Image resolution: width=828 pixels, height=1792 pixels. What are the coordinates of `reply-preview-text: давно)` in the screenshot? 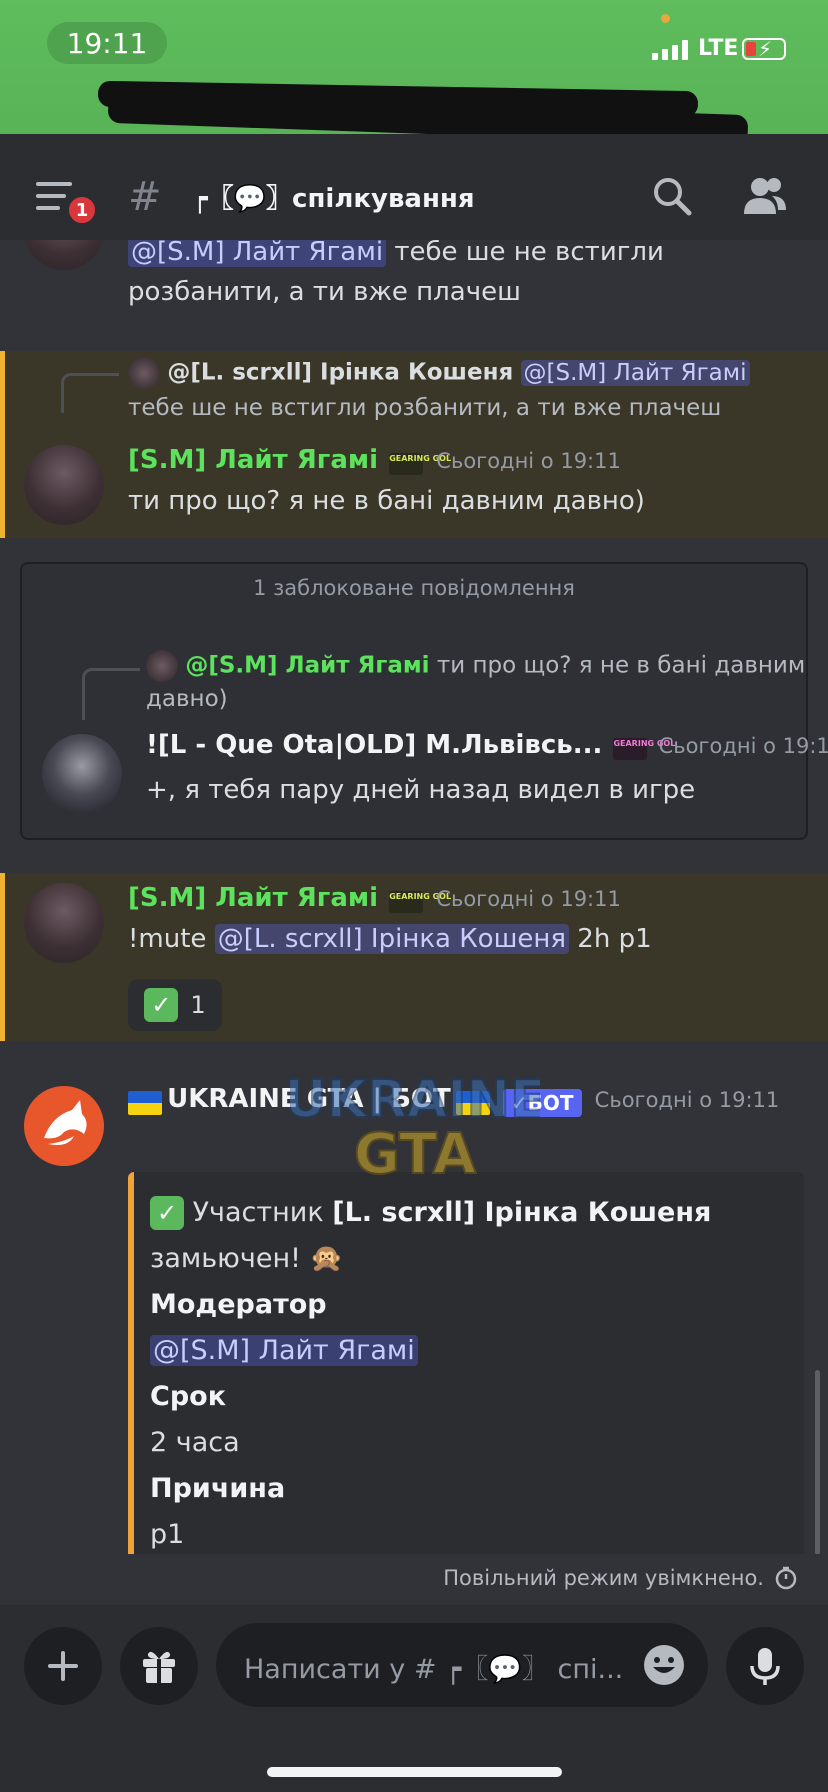 It's located at (187, 699).